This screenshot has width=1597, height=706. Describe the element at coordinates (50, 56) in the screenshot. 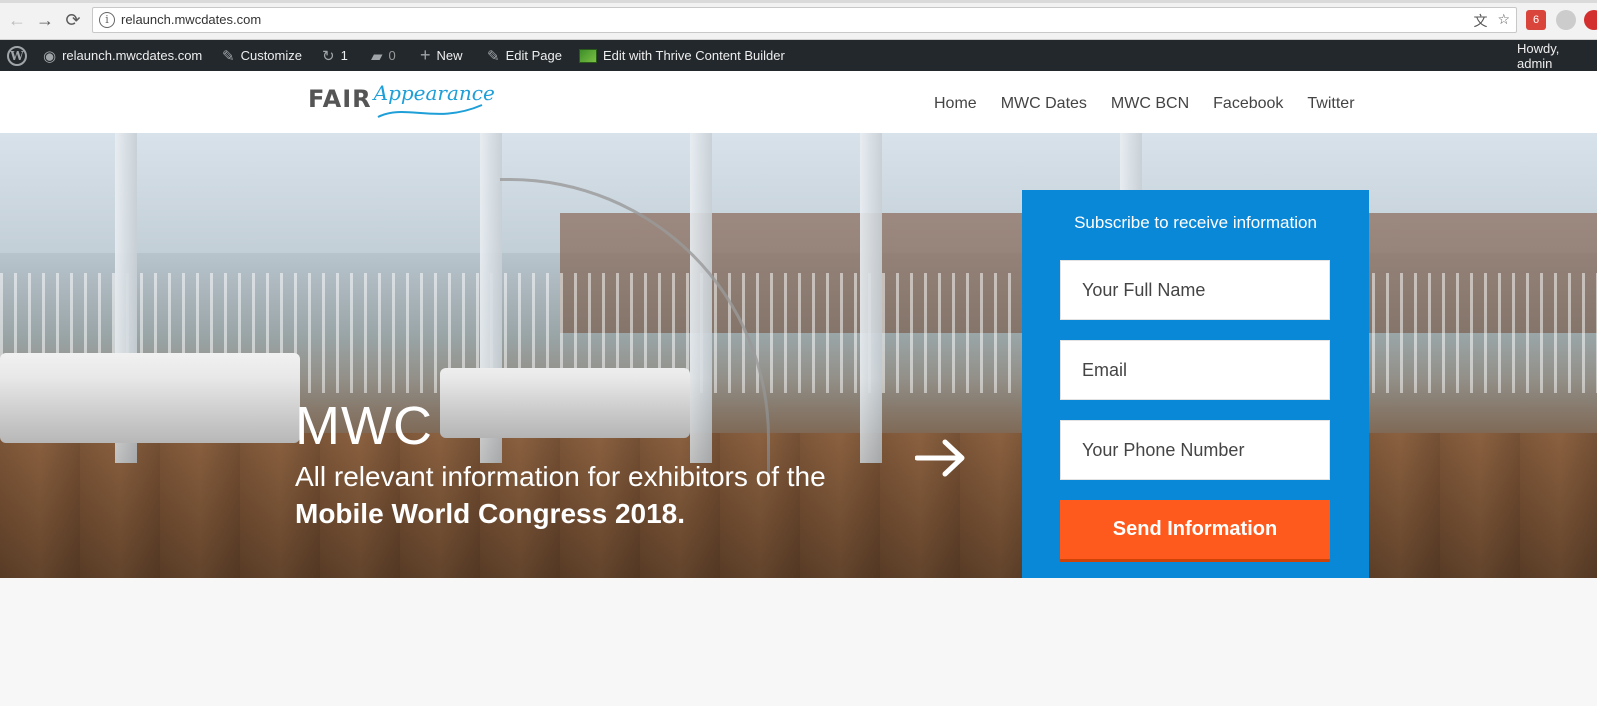

I see `dashboard-icon: ◉` at that location.